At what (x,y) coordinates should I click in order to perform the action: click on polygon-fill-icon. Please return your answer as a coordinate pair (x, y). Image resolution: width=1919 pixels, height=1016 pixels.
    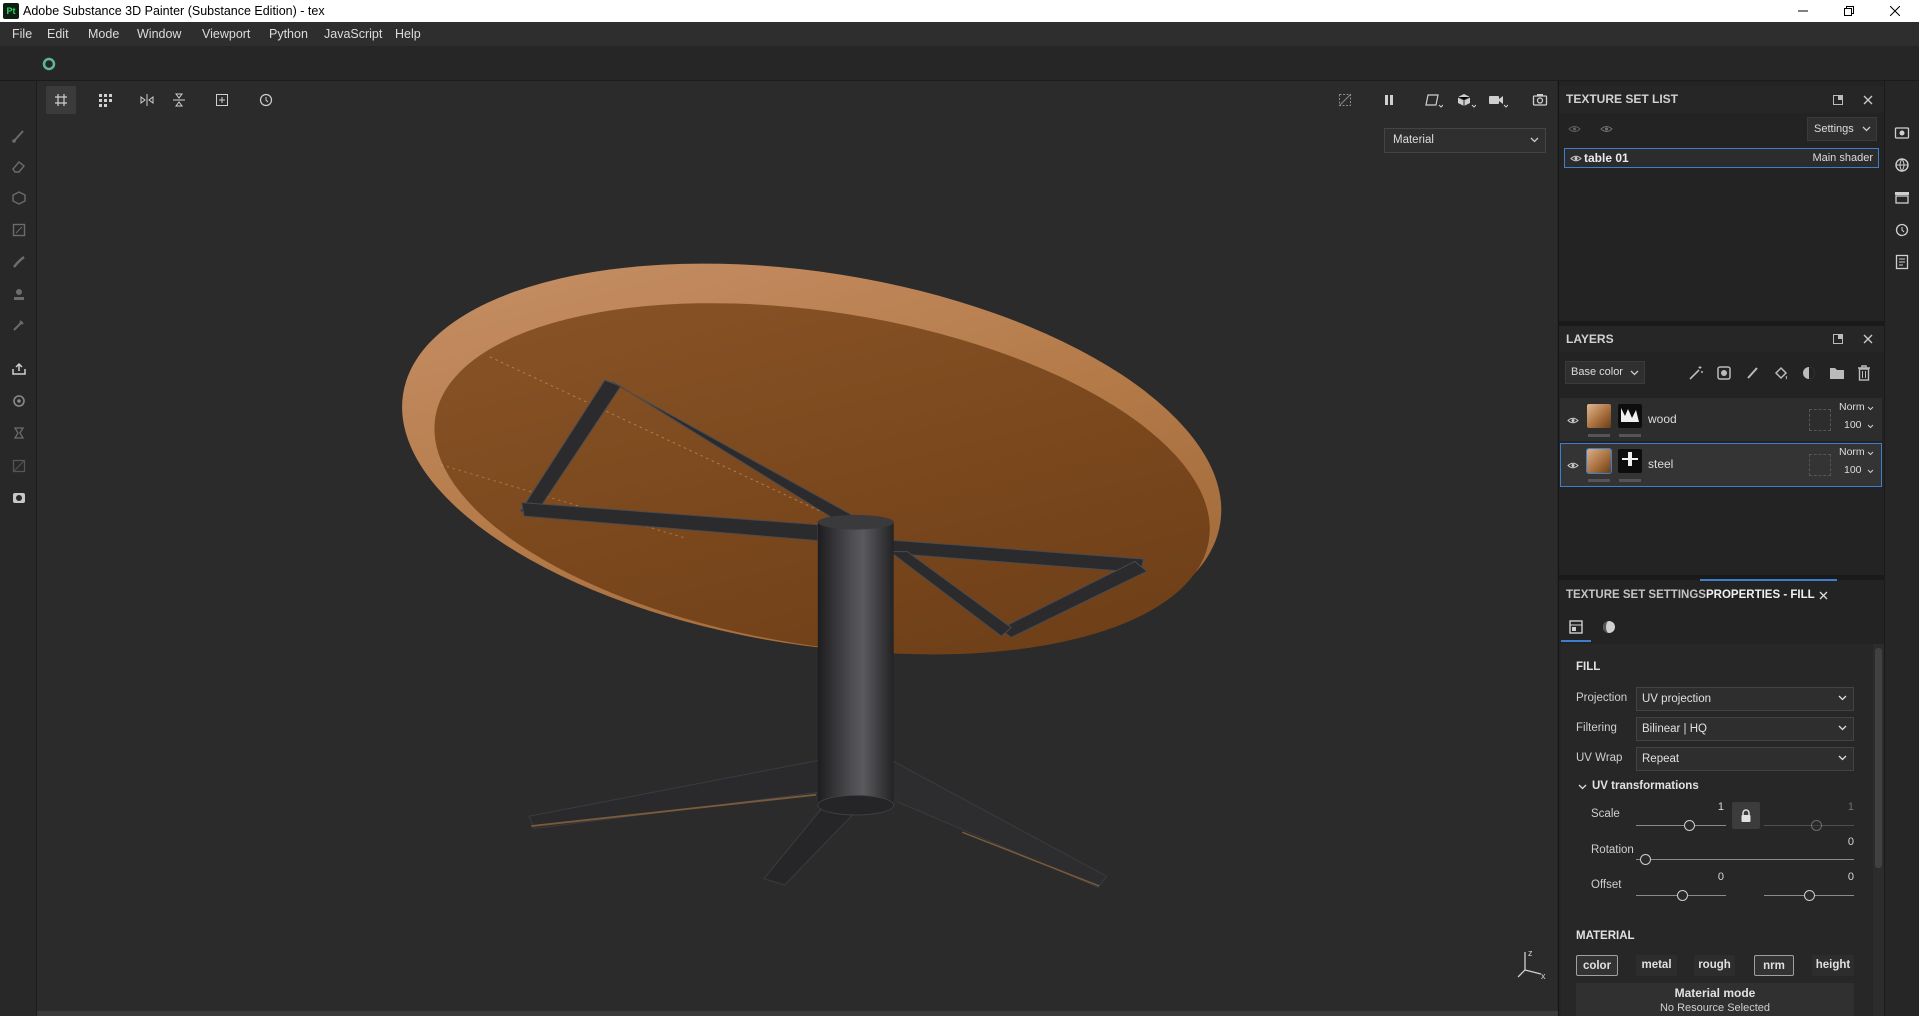
    Looking at the image, I should click on (19, 230).